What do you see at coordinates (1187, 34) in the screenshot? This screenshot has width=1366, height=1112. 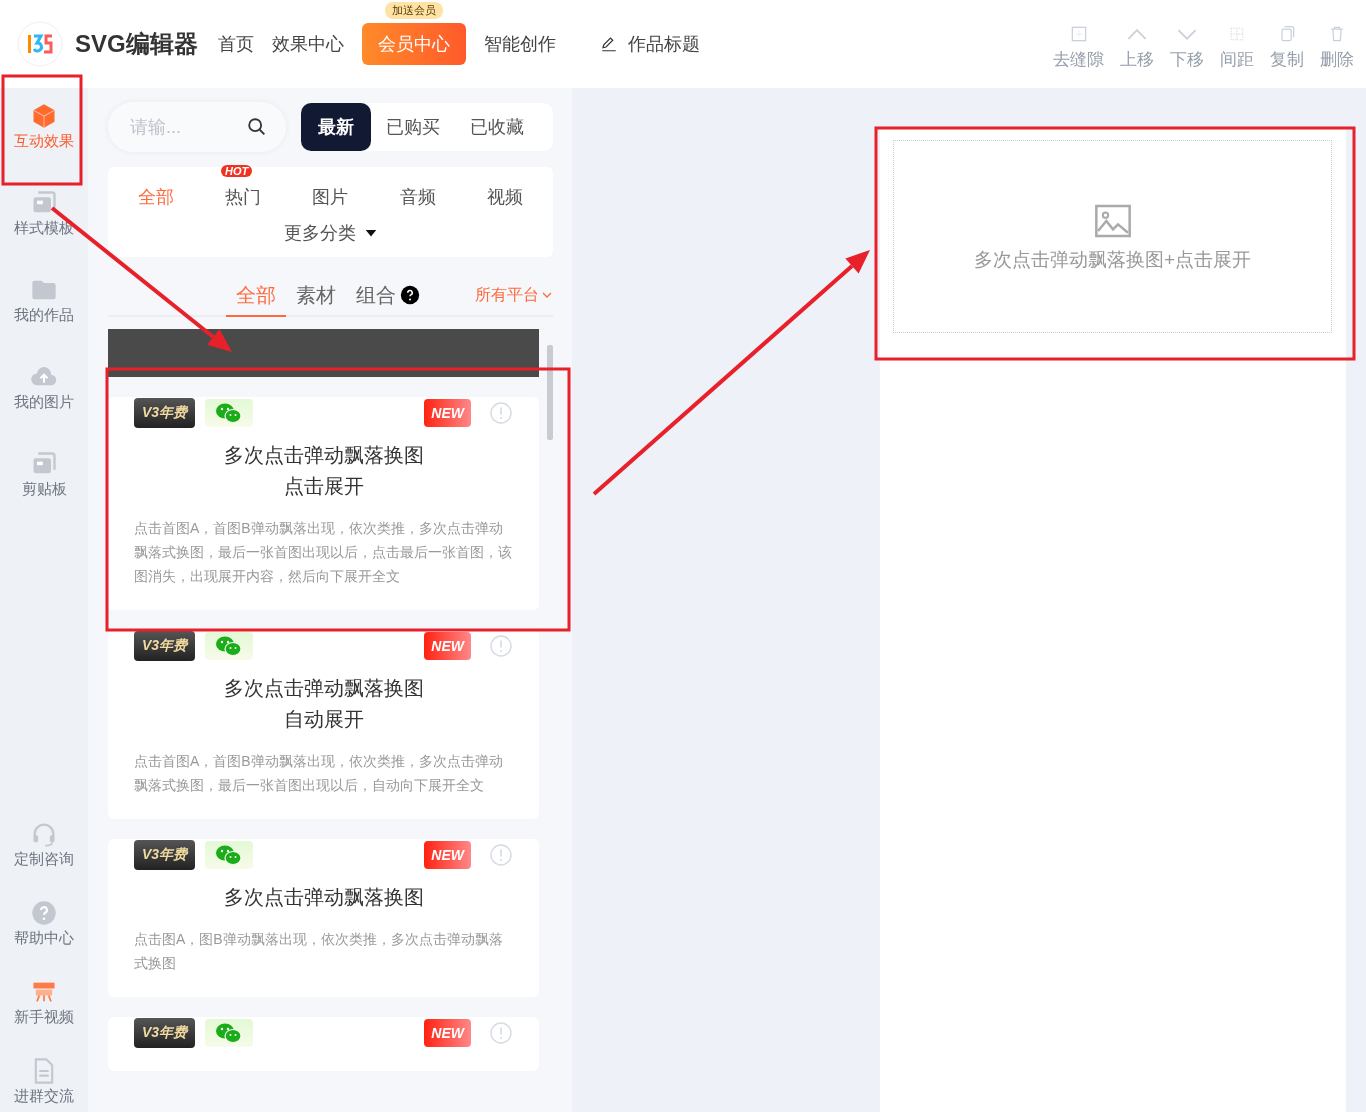 I see `chevron-down-icon` at bounding box center [1187, 34].